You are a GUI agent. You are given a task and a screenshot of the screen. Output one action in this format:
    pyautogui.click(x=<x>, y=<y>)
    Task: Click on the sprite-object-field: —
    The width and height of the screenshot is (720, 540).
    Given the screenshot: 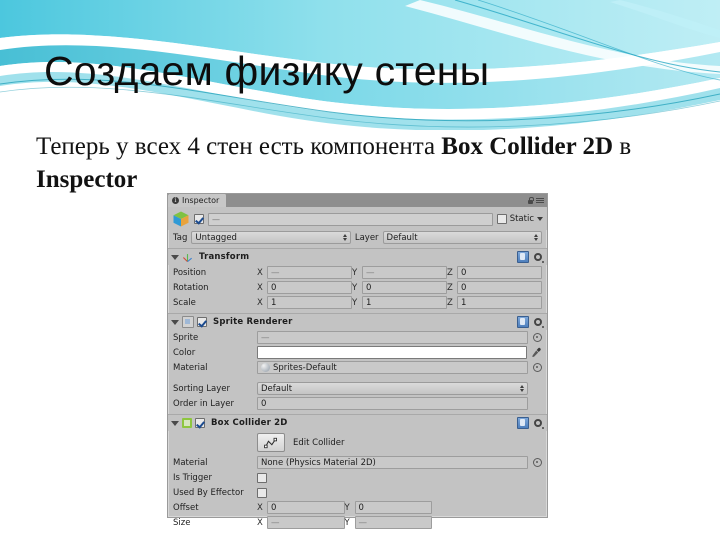 What is the action you would take?
    pyautogui.click(x=392, y=337)
    